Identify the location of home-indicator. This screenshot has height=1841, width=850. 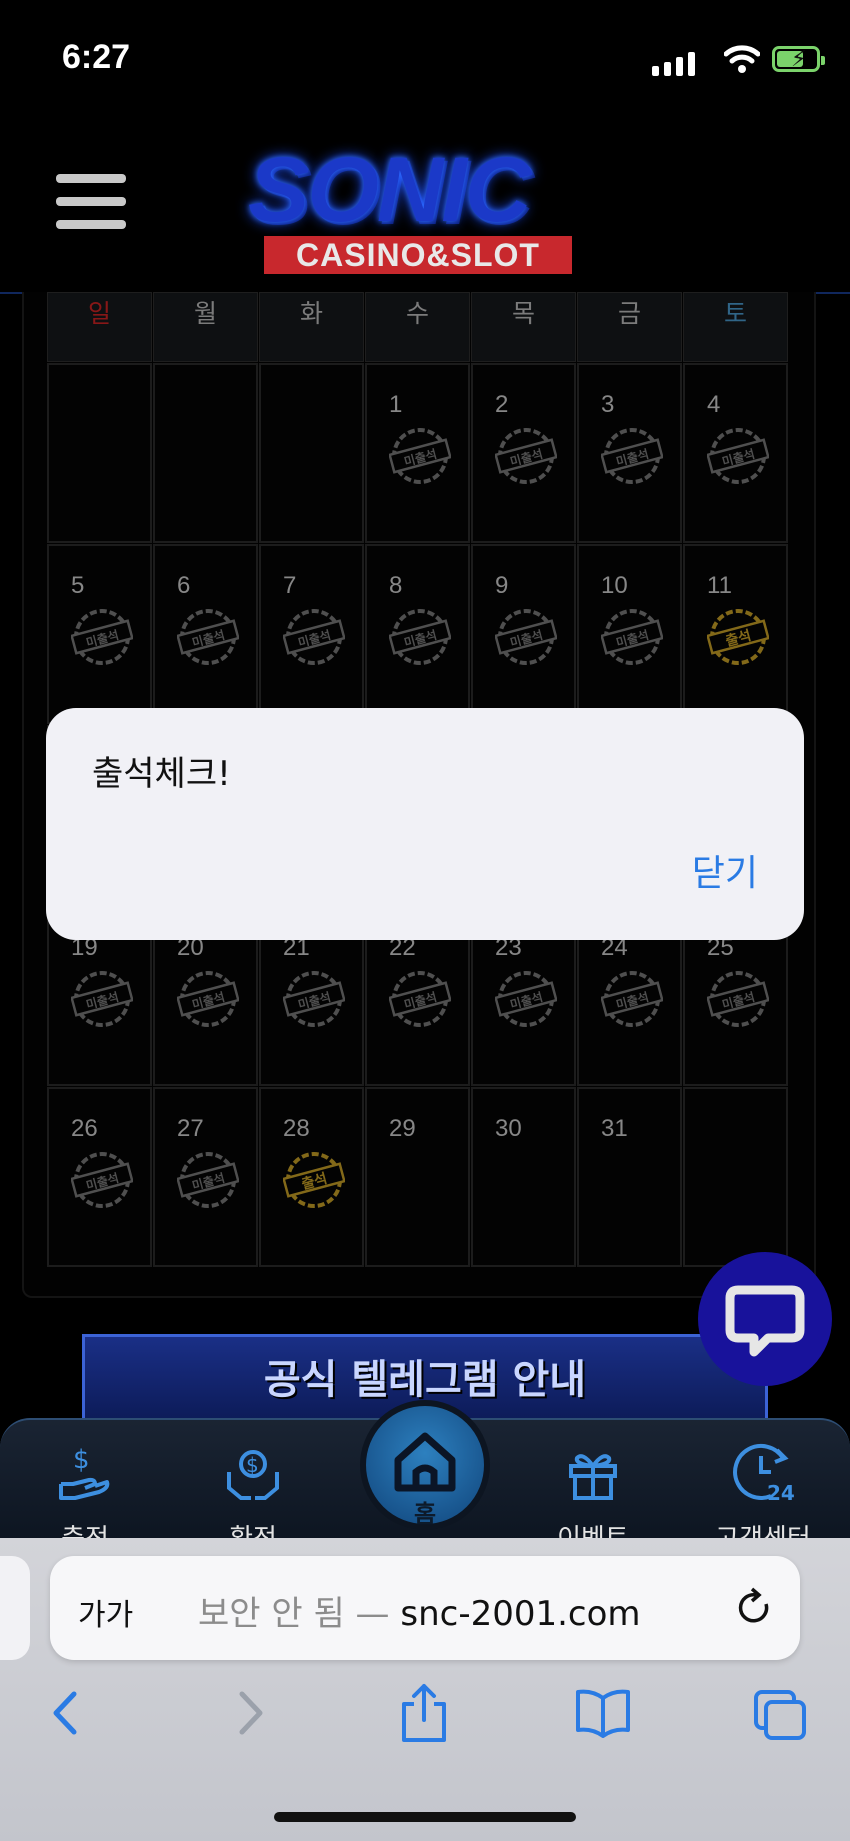
(425, 1817).